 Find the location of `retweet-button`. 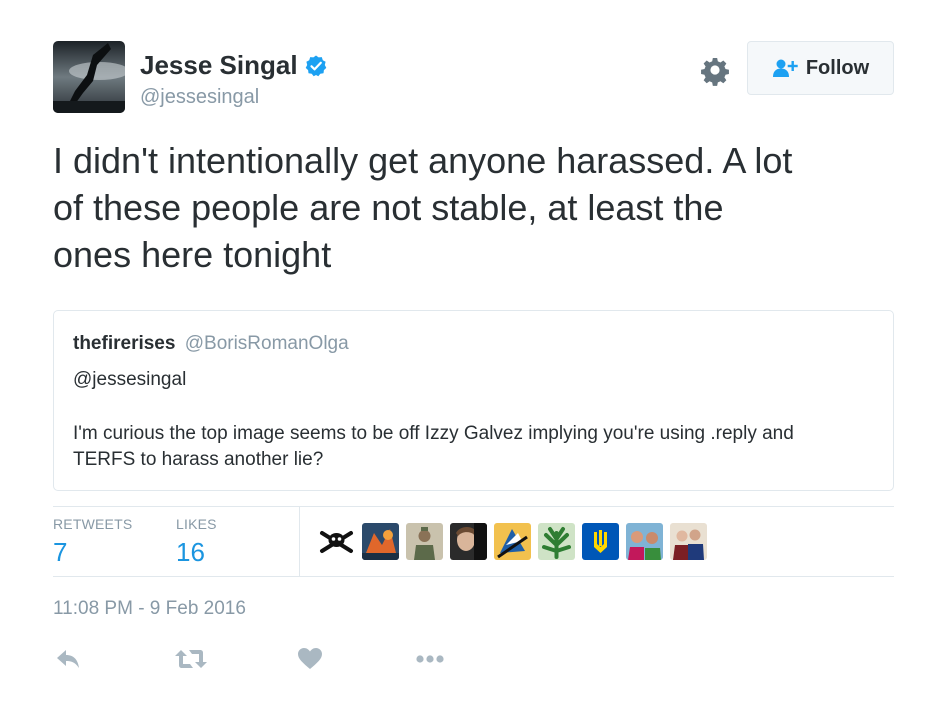

retweet-button is located at coordinates (191, 659).